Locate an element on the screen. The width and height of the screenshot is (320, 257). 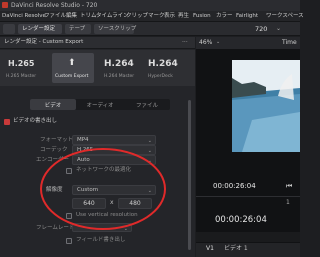
export-video-checkbox is located at coordinates (7, 122).